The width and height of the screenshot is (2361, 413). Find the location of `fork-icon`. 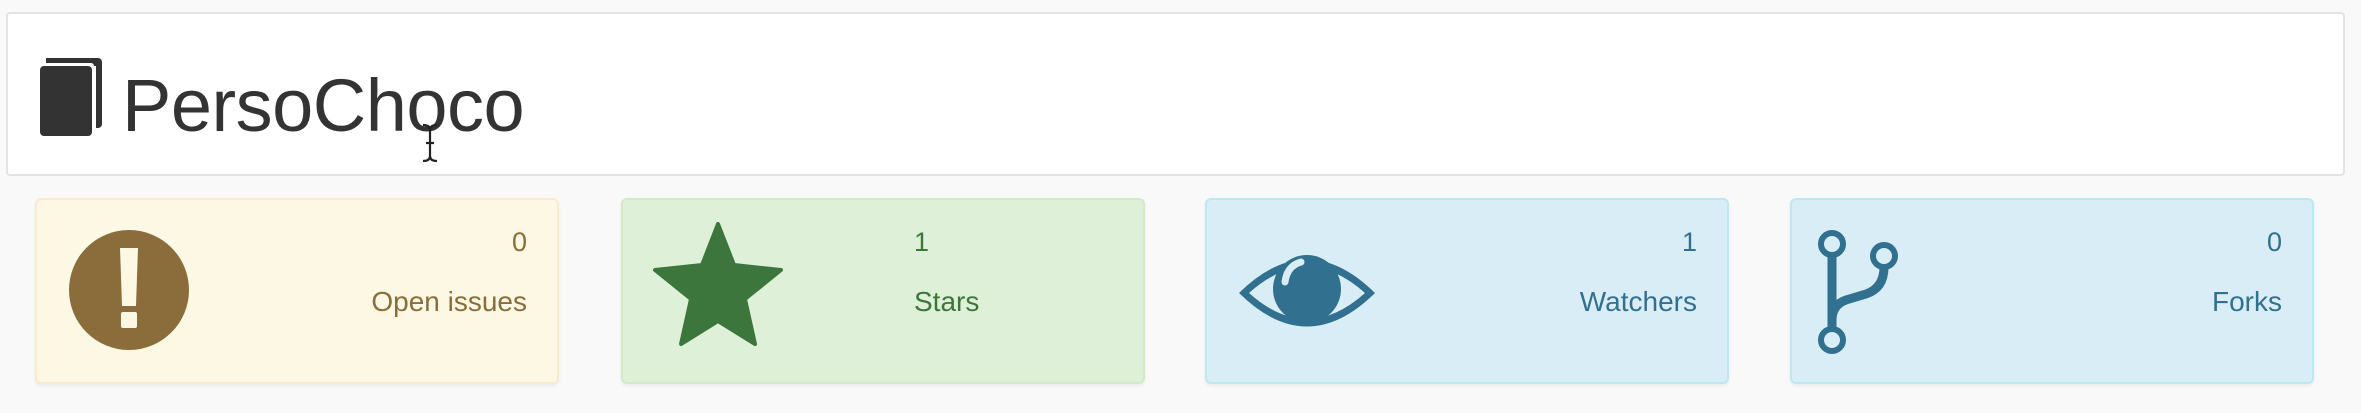

fork-icon is located at coordinates (1858, 292).